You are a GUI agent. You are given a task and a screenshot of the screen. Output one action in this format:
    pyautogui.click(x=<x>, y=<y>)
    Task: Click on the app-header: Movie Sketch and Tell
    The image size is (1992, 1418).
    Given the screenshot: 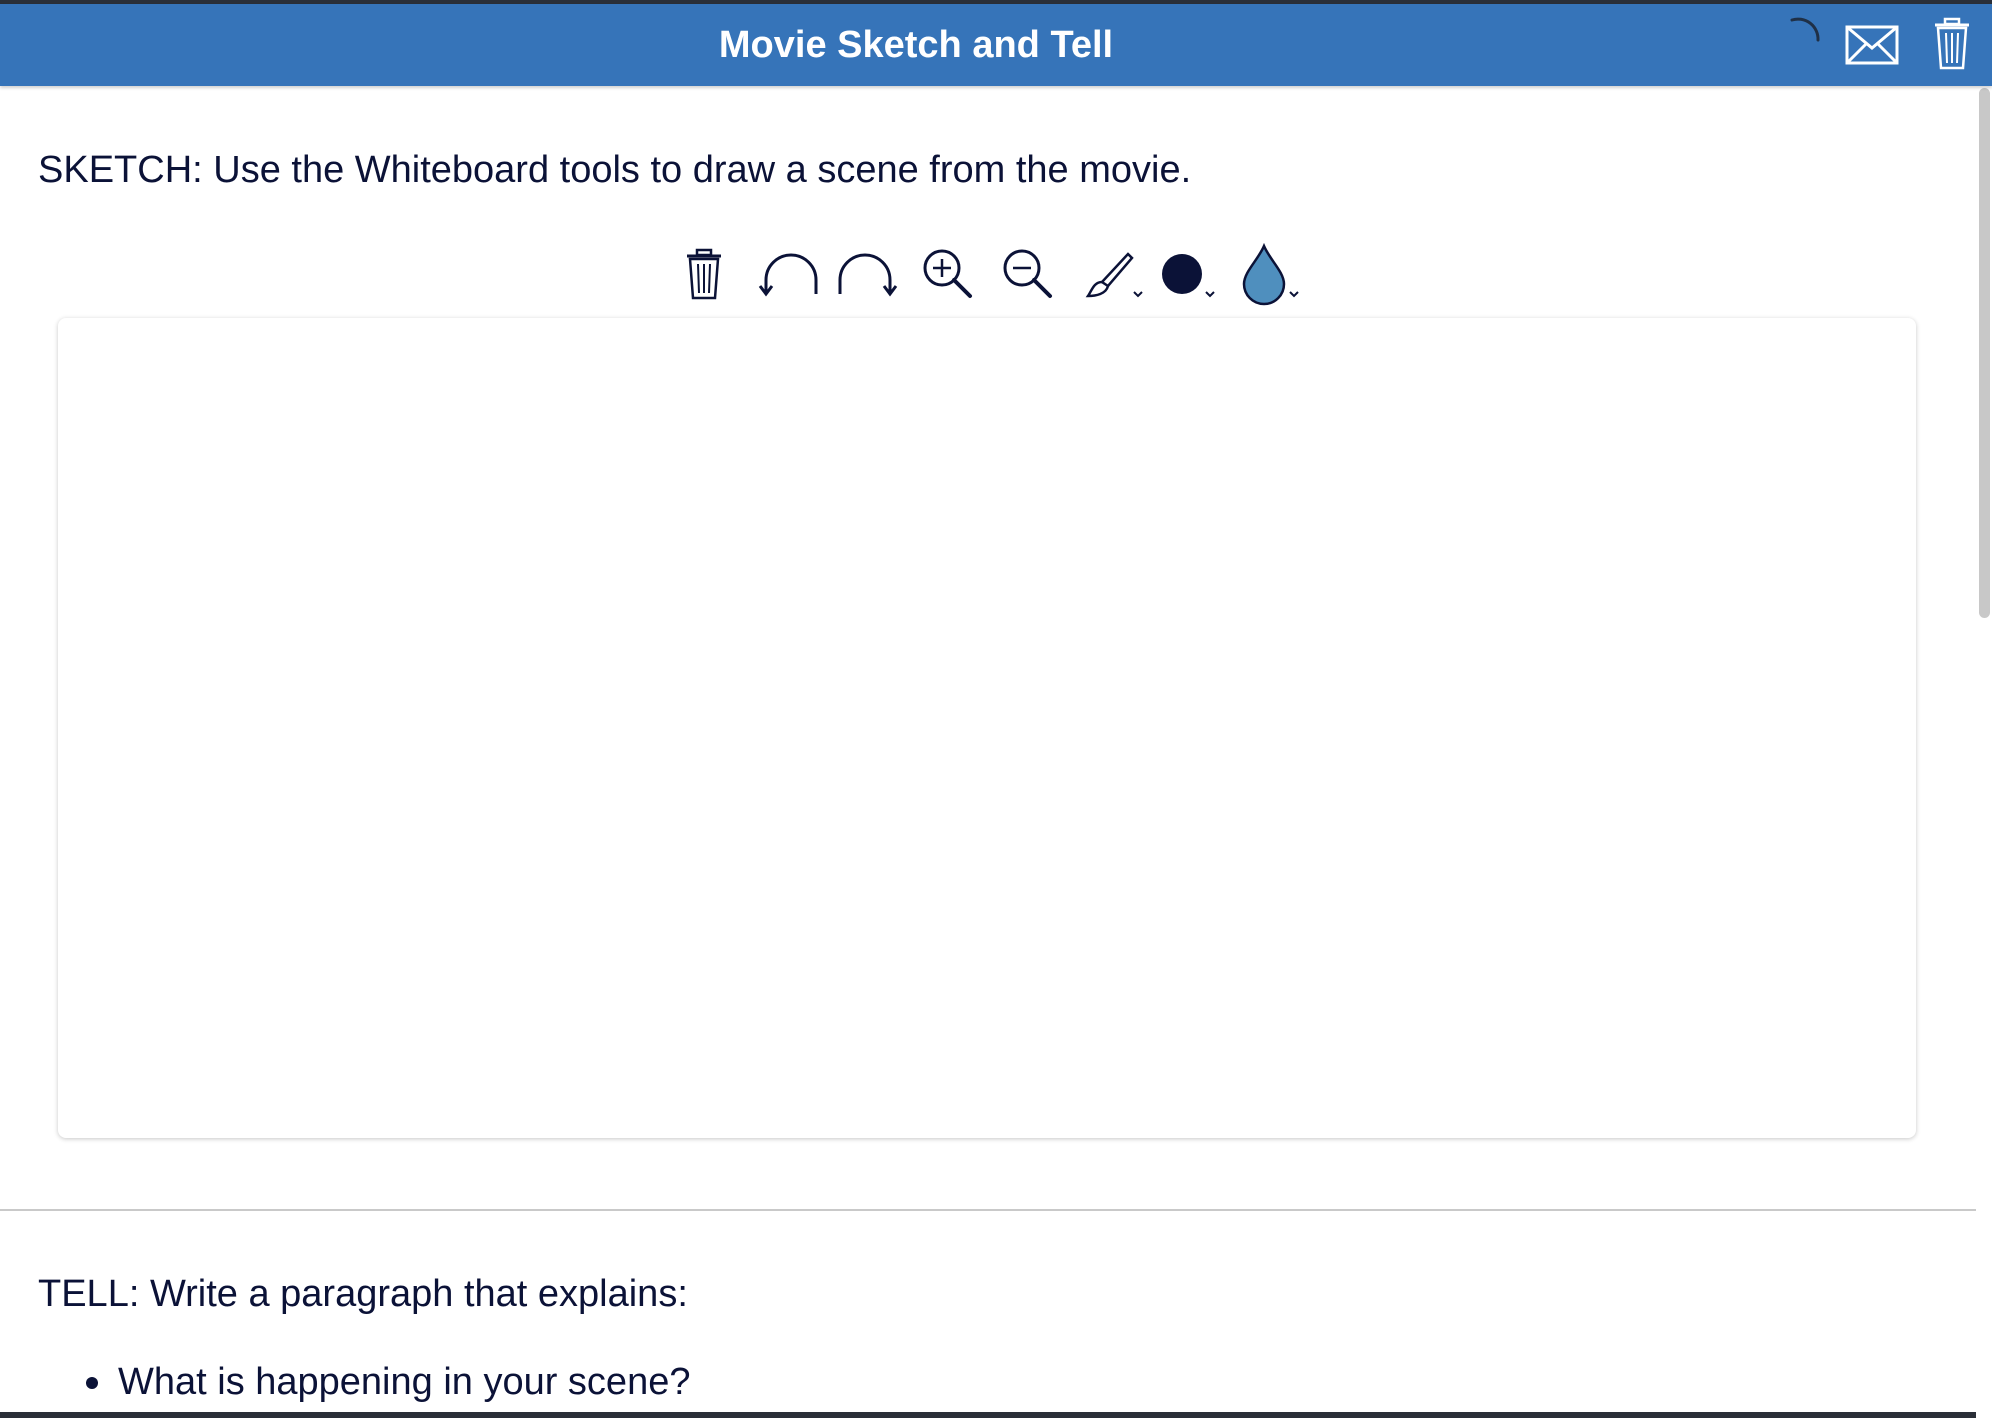 What is the action you would take?
    pyautogui.click(x=996, y=45)
    